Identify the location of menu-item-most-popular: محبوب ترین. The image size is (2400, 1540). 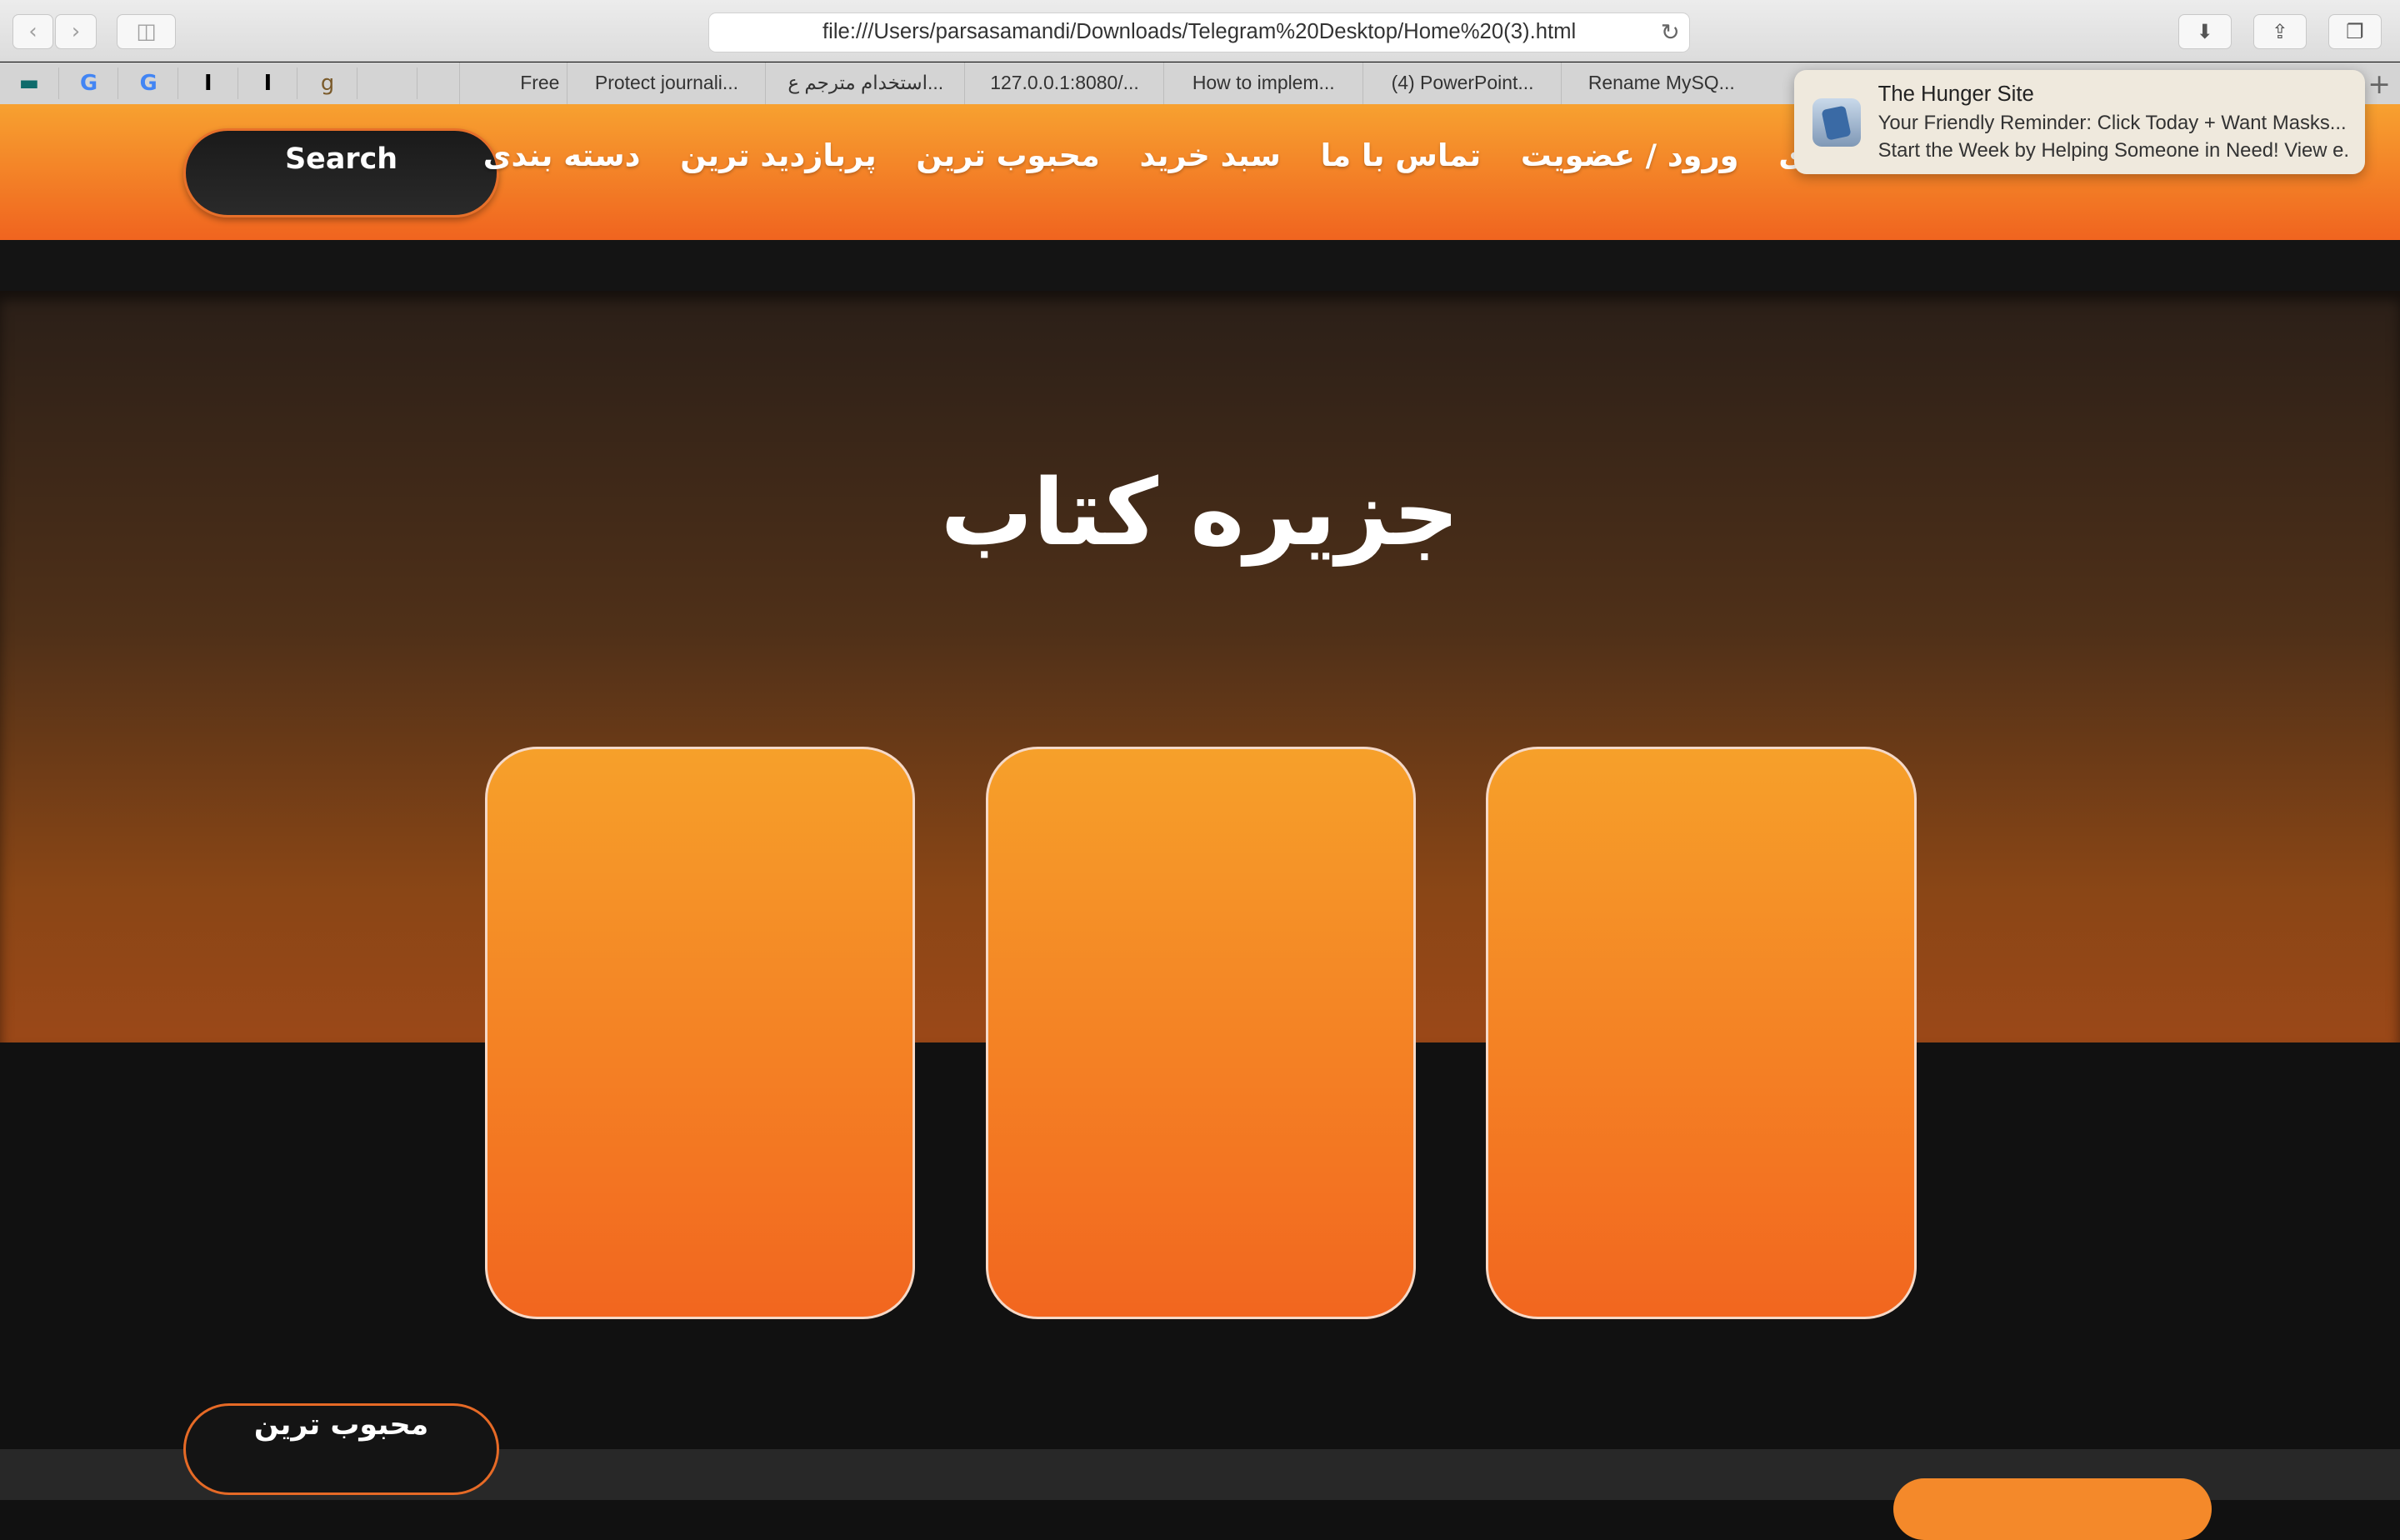
(1007, 160).